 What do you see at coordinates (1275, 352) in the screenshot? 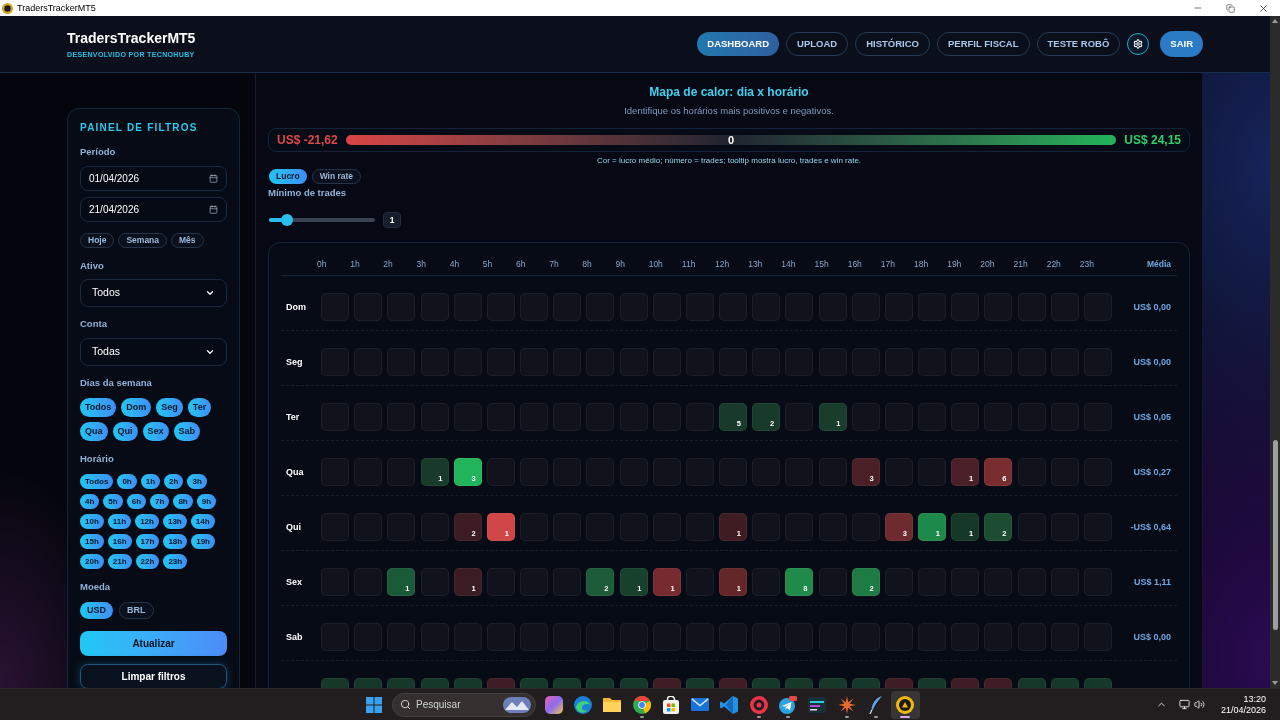
I see `scrollbar` at bounding box center [1275, 352].